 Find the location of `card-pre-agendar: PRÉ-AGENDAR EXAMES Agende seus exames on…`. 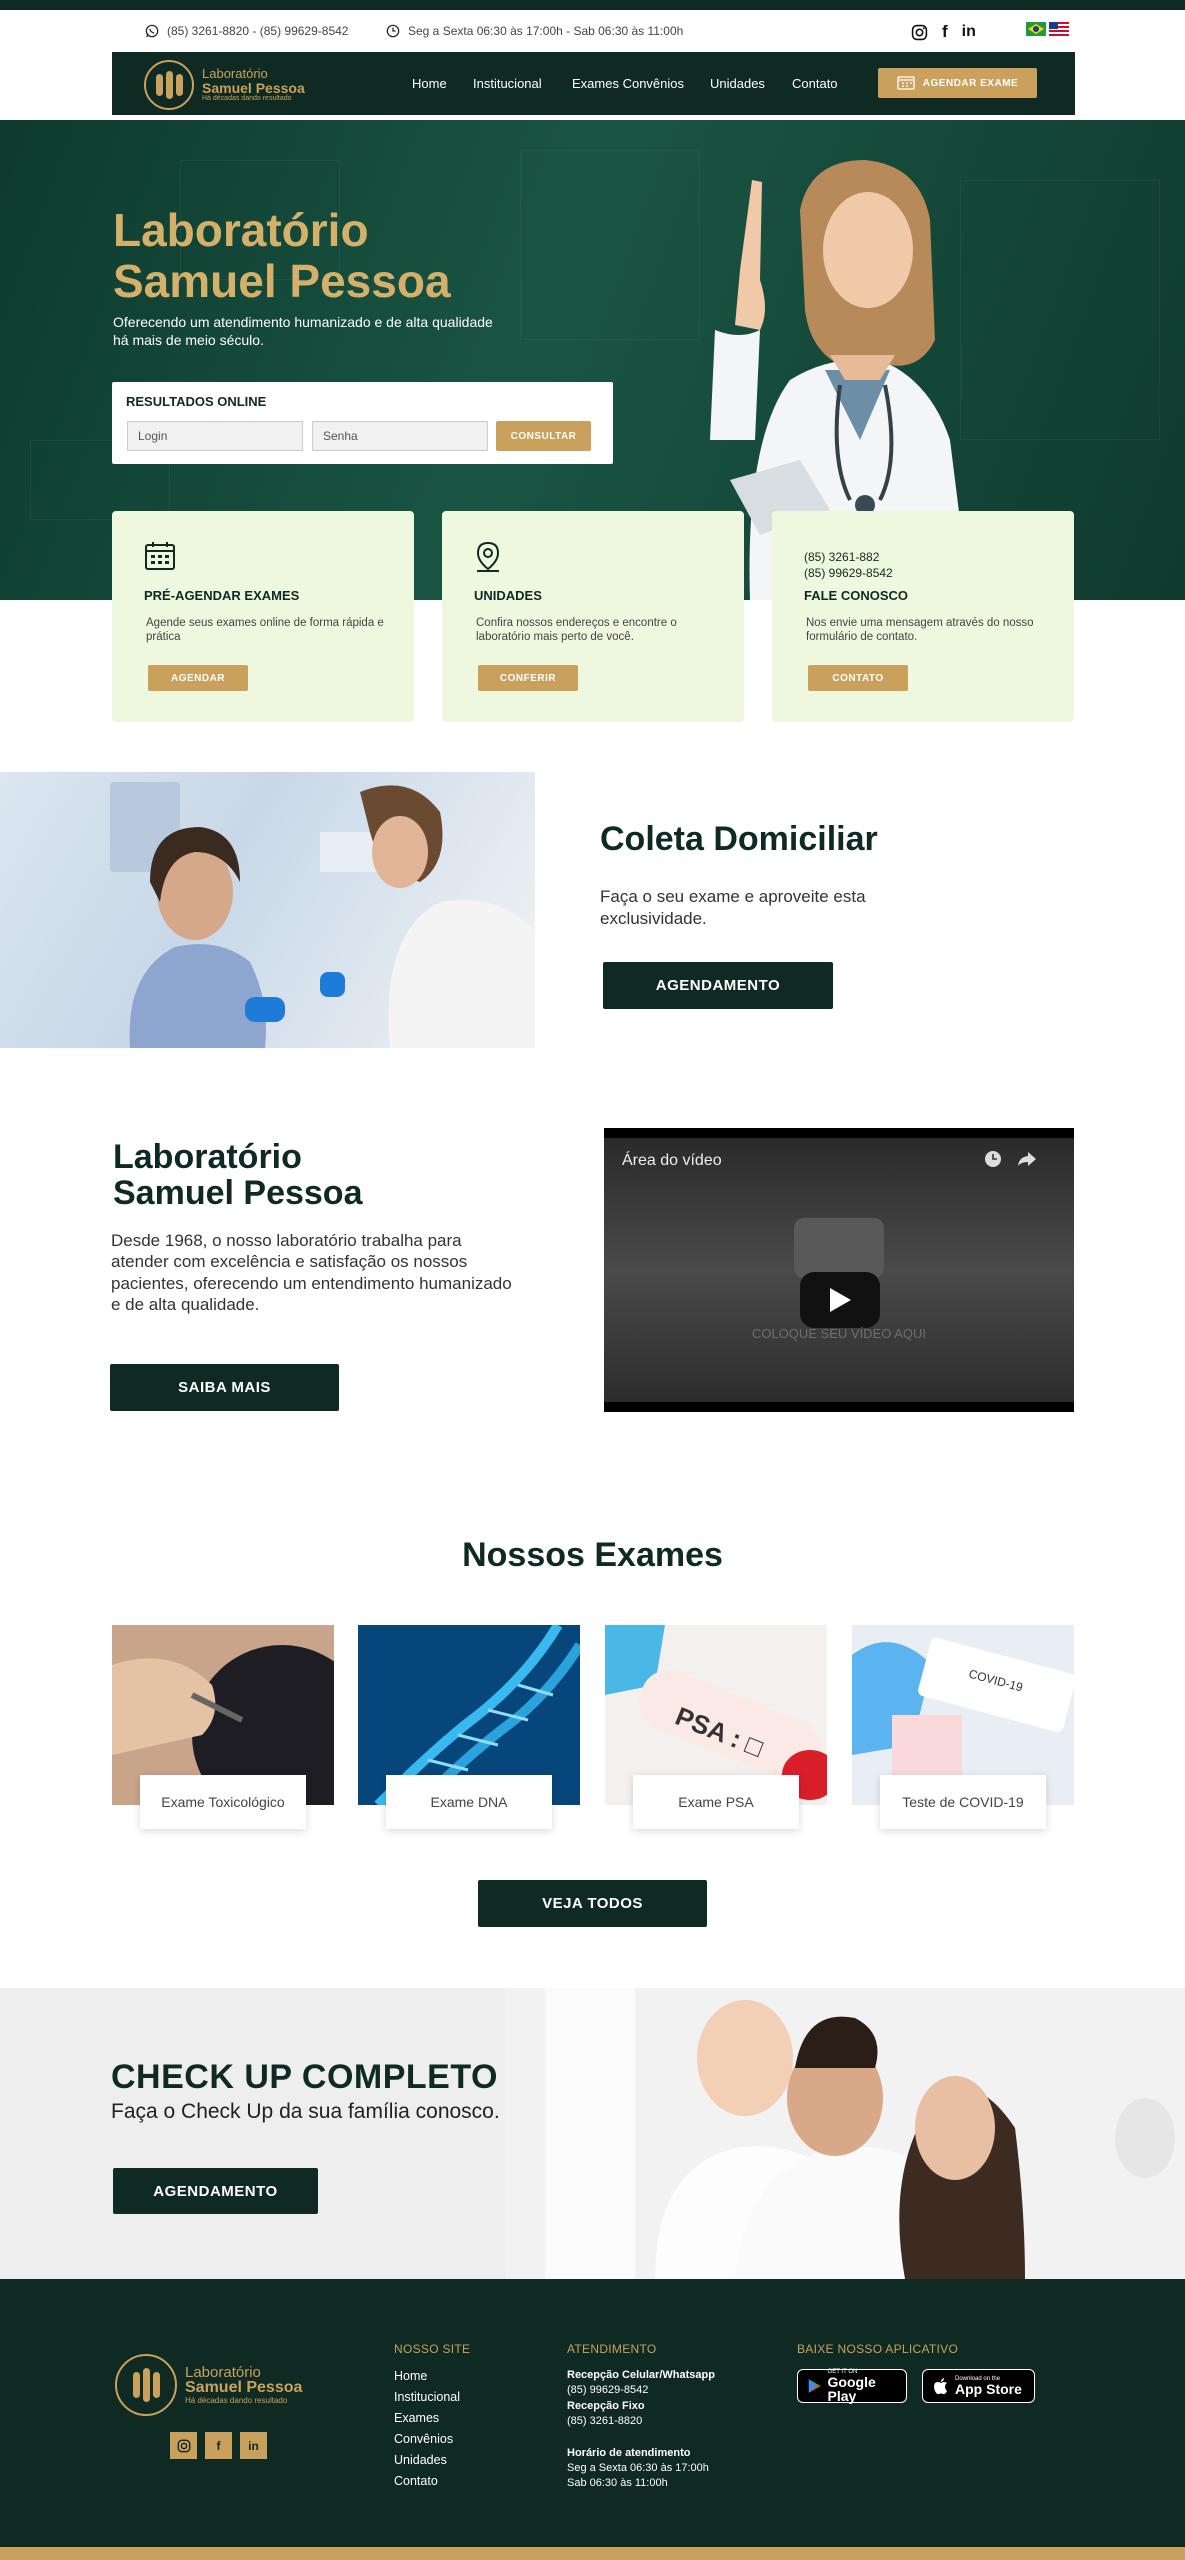

card-pre-agendar: PRÉ-AGENDAR EXAMES Agende seus exames on… is located at coordinates (263, 616).